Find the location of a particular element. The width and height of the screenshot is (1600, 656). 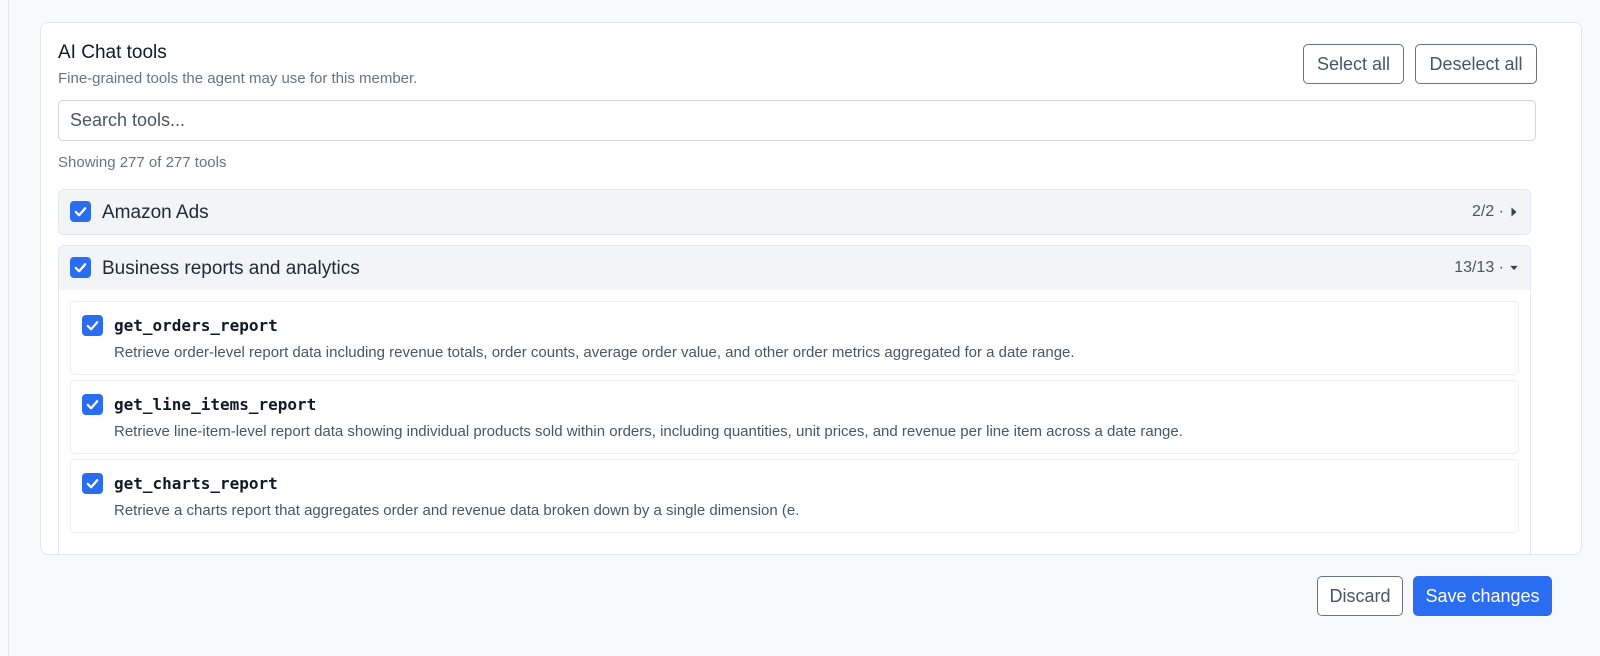

deselect-all-button: Deselect all is located at coordinates (1476, 64).